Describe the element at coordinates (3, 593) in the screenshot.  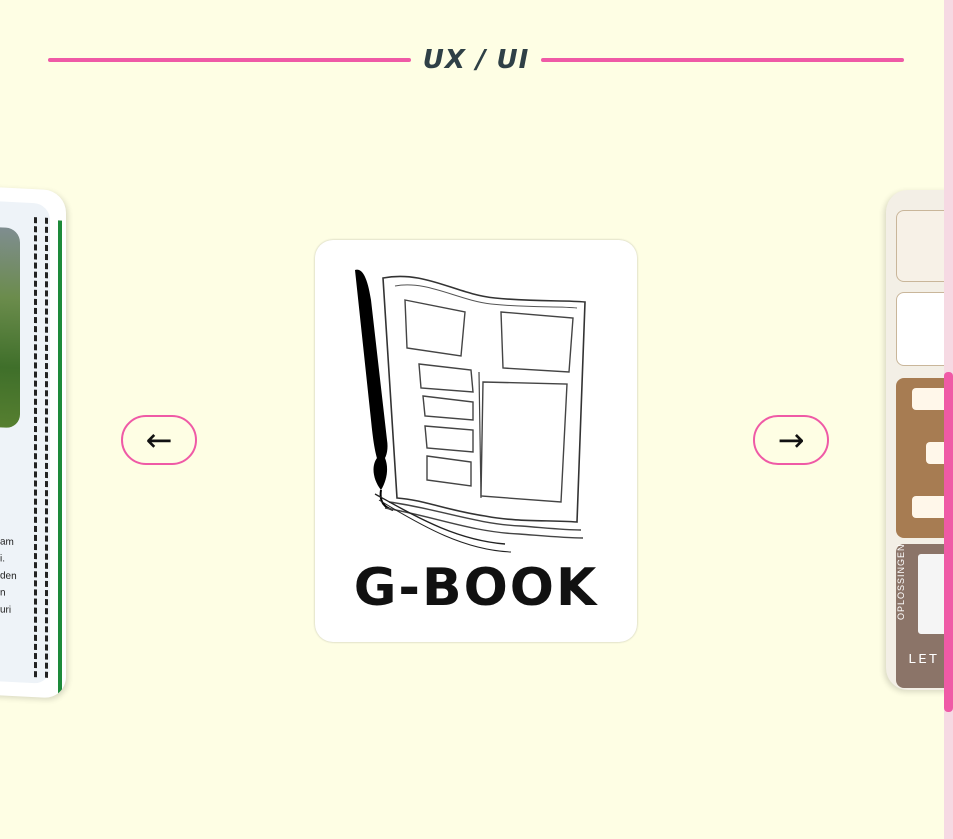
I see `card-text-line: n` at that location.